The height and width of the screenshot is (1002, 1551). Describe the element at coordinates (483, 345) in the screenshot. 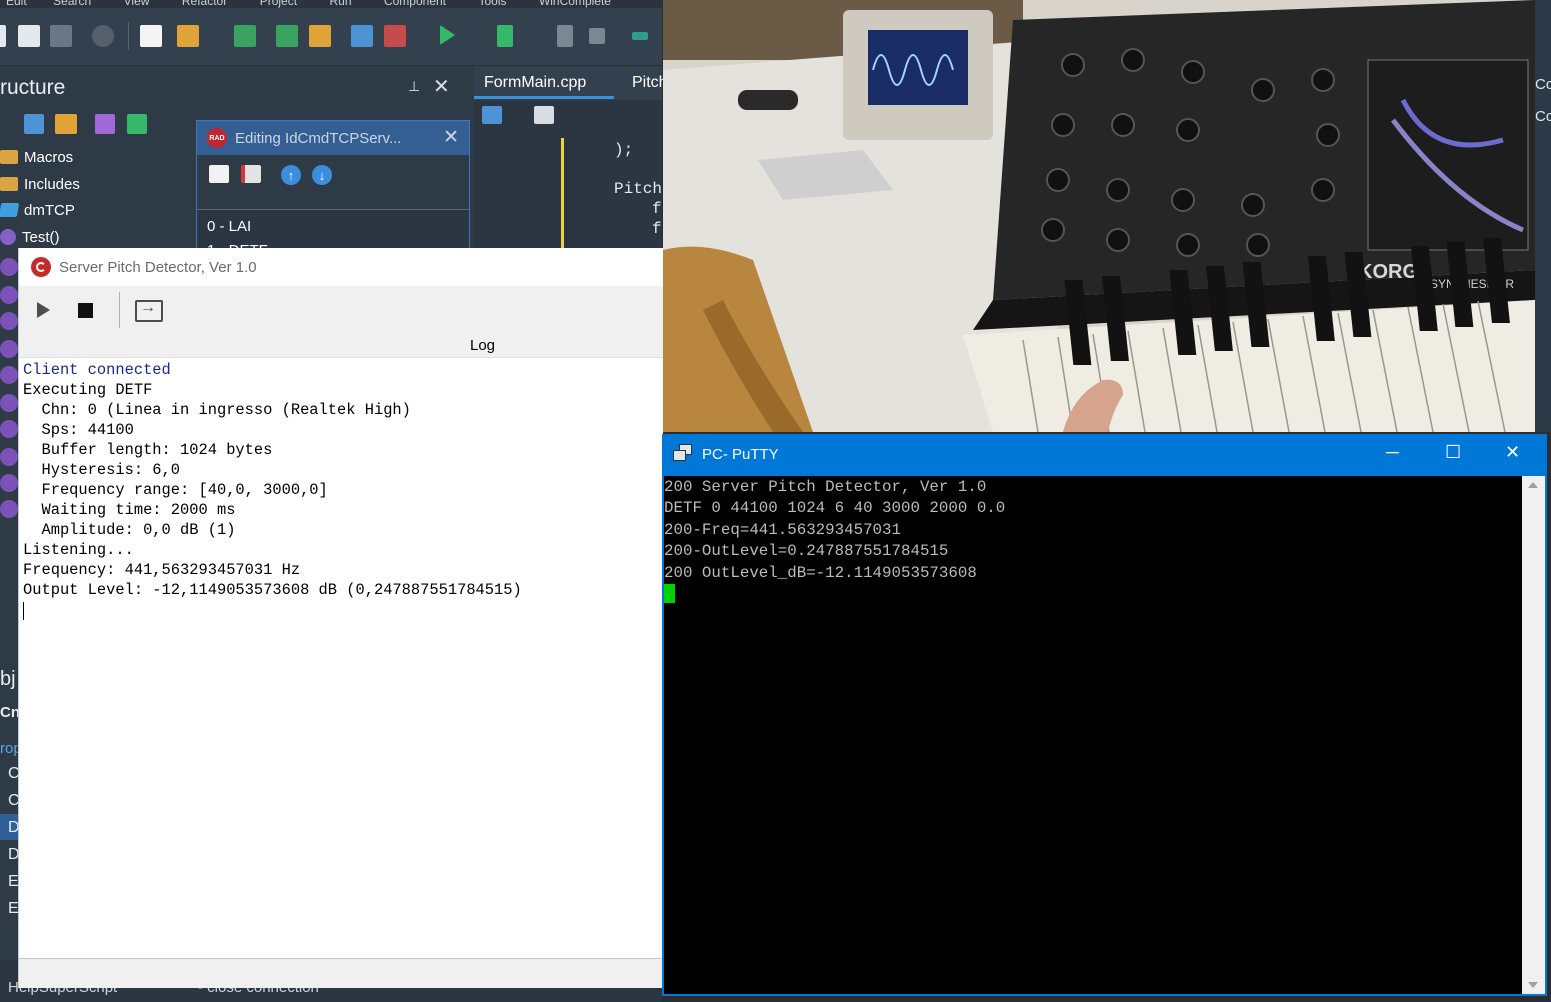

I see `log-label: Log` at that location.